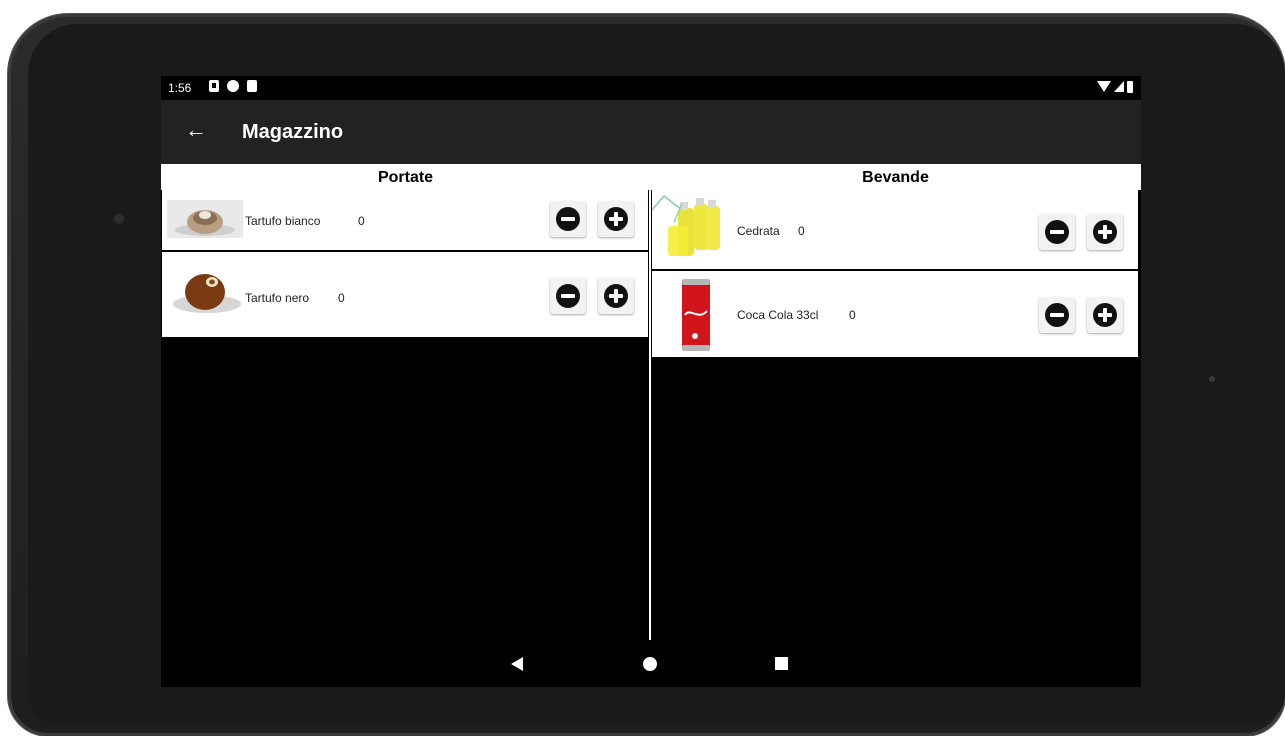 This screenshot has height=736, width=1285. What do you see at coordinates (277, 298) in the screenshot?
I see `item-name: Tartufo nero` at bounding box center [277, 298].